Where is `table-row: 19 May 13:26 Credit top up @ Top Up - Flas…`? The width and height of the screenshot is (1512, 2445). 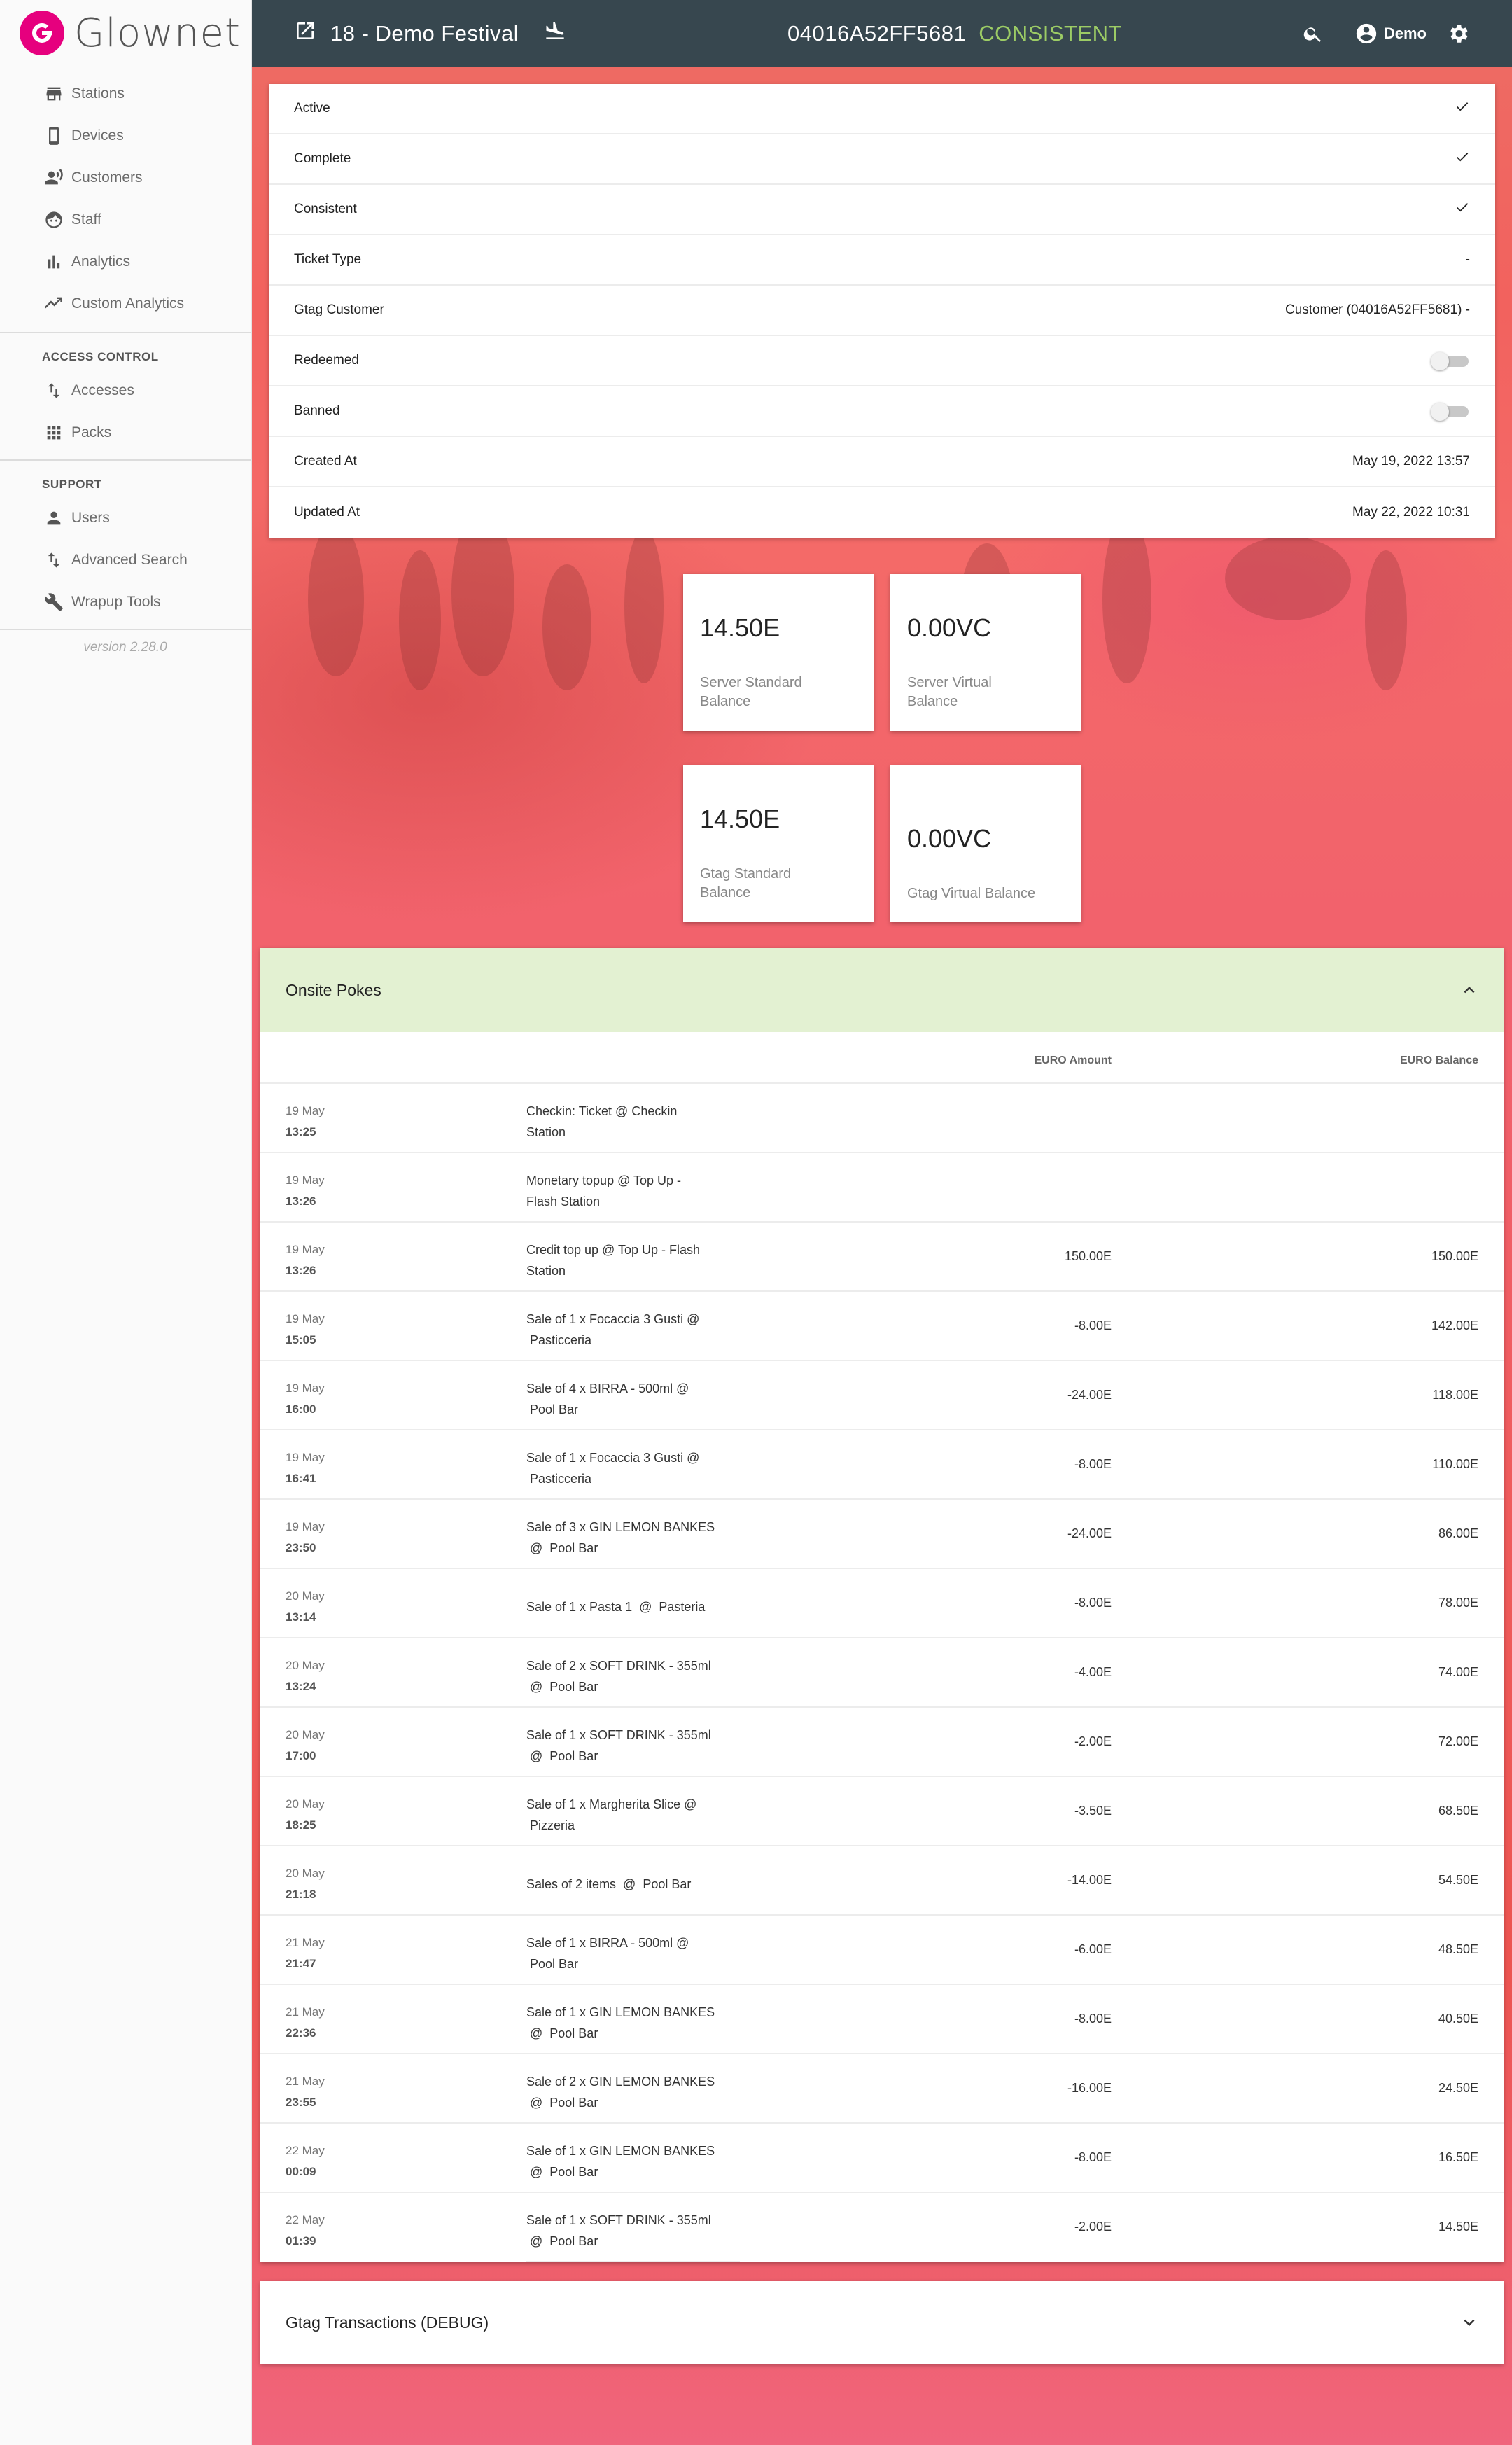
table-row: 19 May 13:26 Credit top up @ Top Up - Flas… is located at coordinates (882, 1257).